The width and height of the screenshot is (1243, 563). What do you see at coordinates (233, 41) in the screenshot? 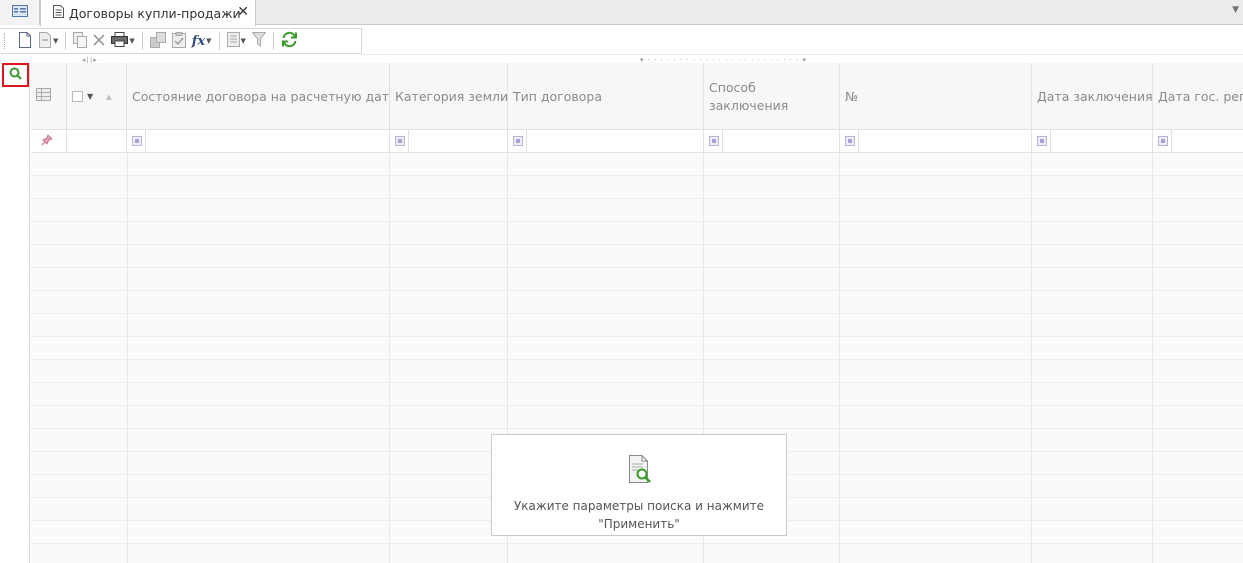
I see `view-icon` at bounding box center [233, 41].